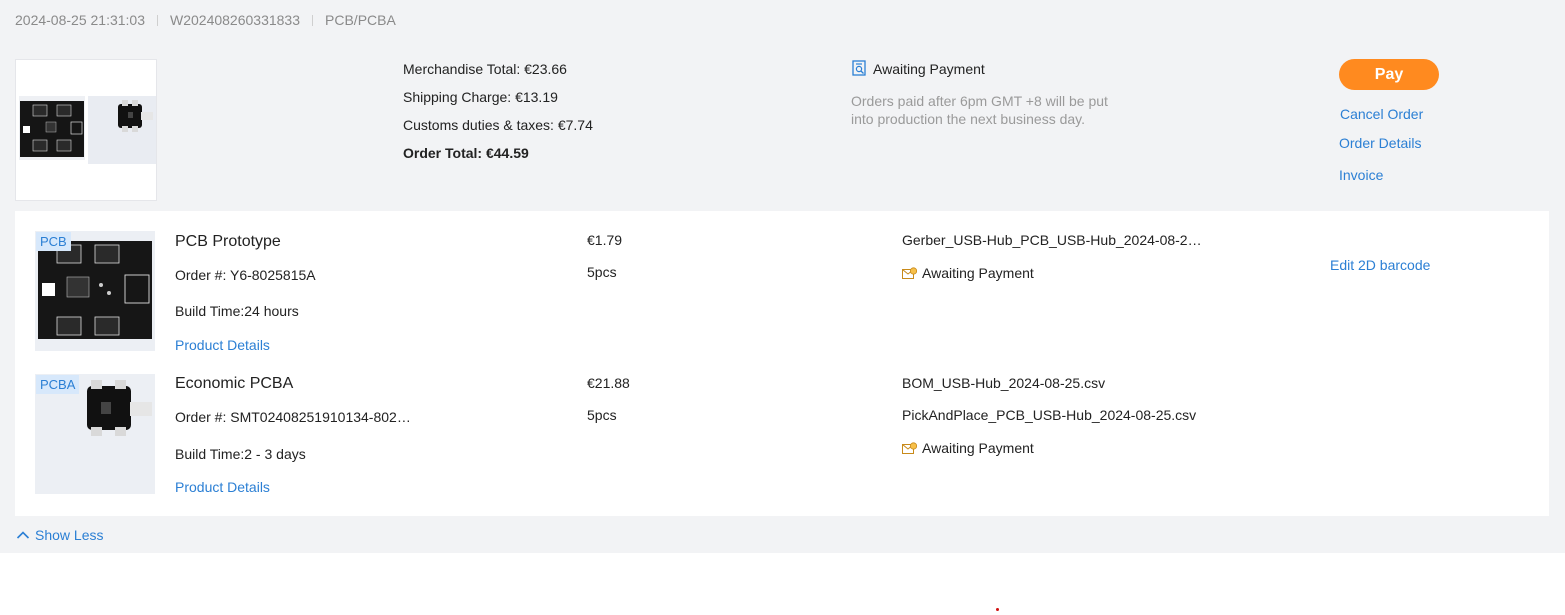  I want to click on pcba-thumbnail, so click(122, 130).